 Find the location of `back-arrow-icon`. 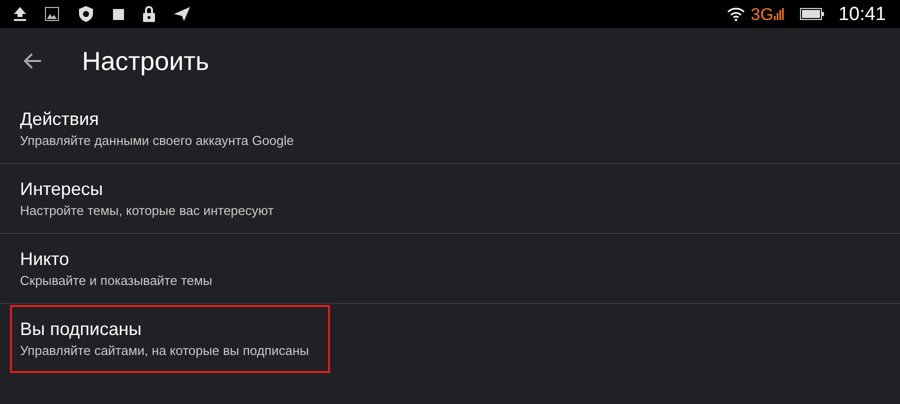

back-arrow-icon is located at coordinates (33, 61).